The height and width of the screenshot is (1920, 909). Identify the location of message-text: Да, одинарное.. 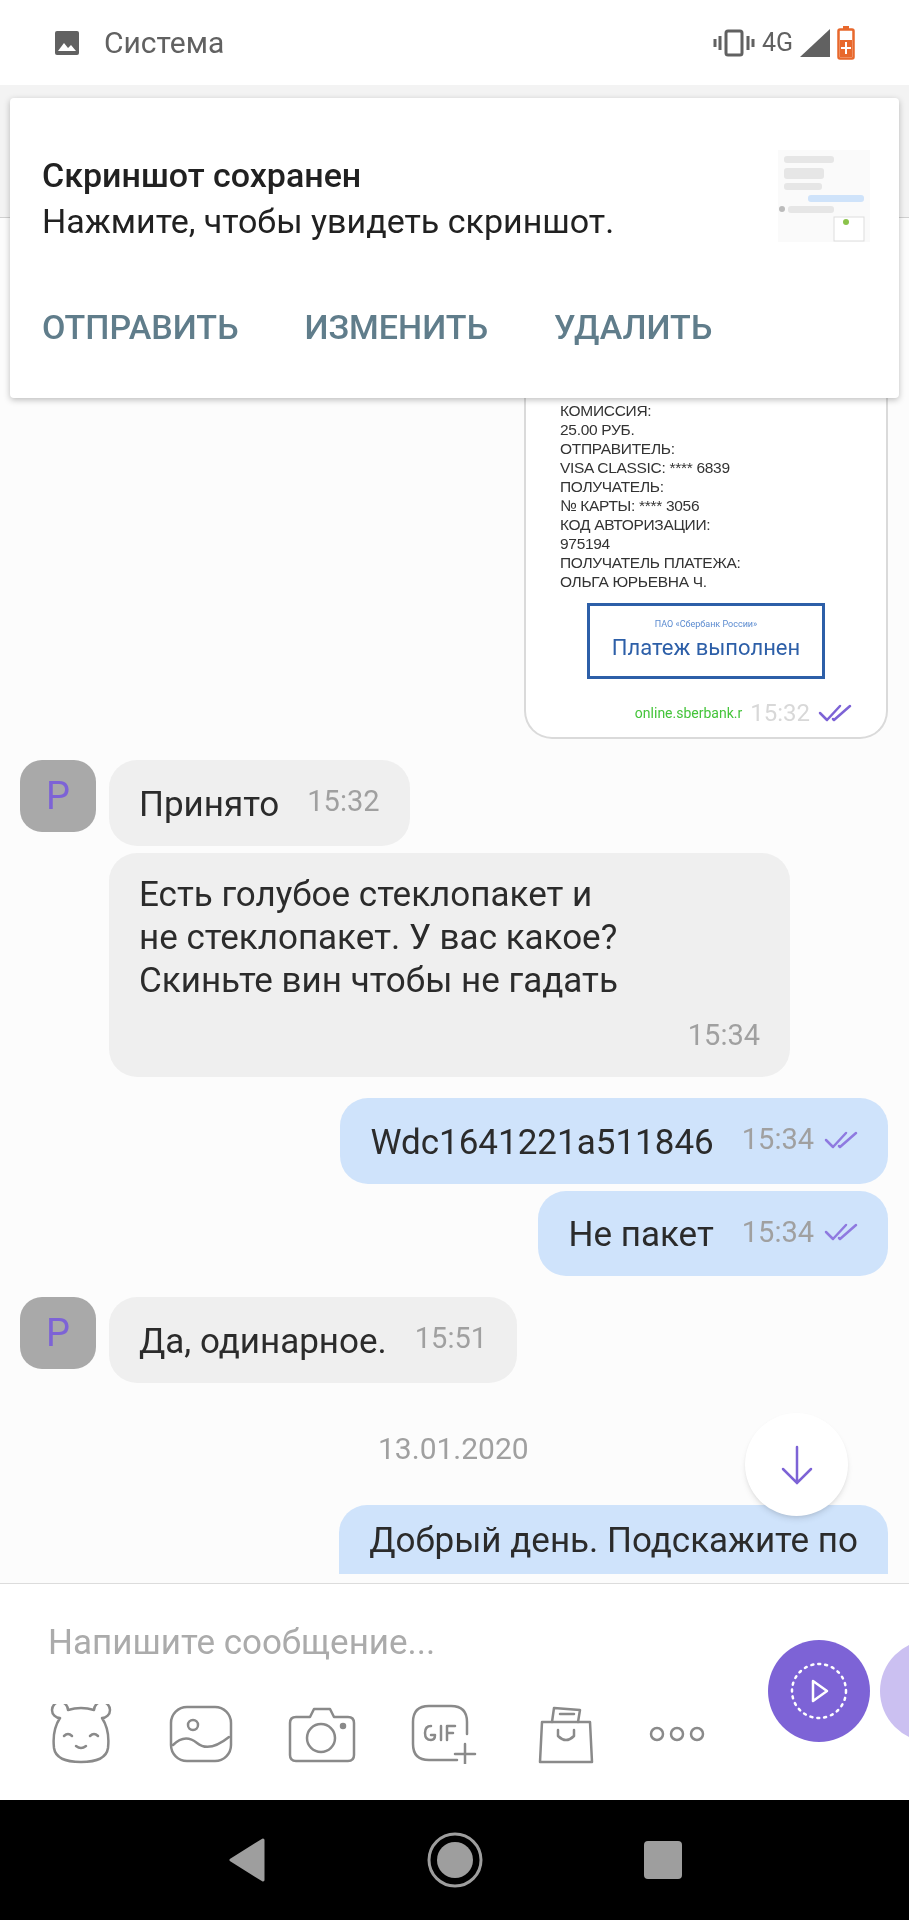
(263, 1341).